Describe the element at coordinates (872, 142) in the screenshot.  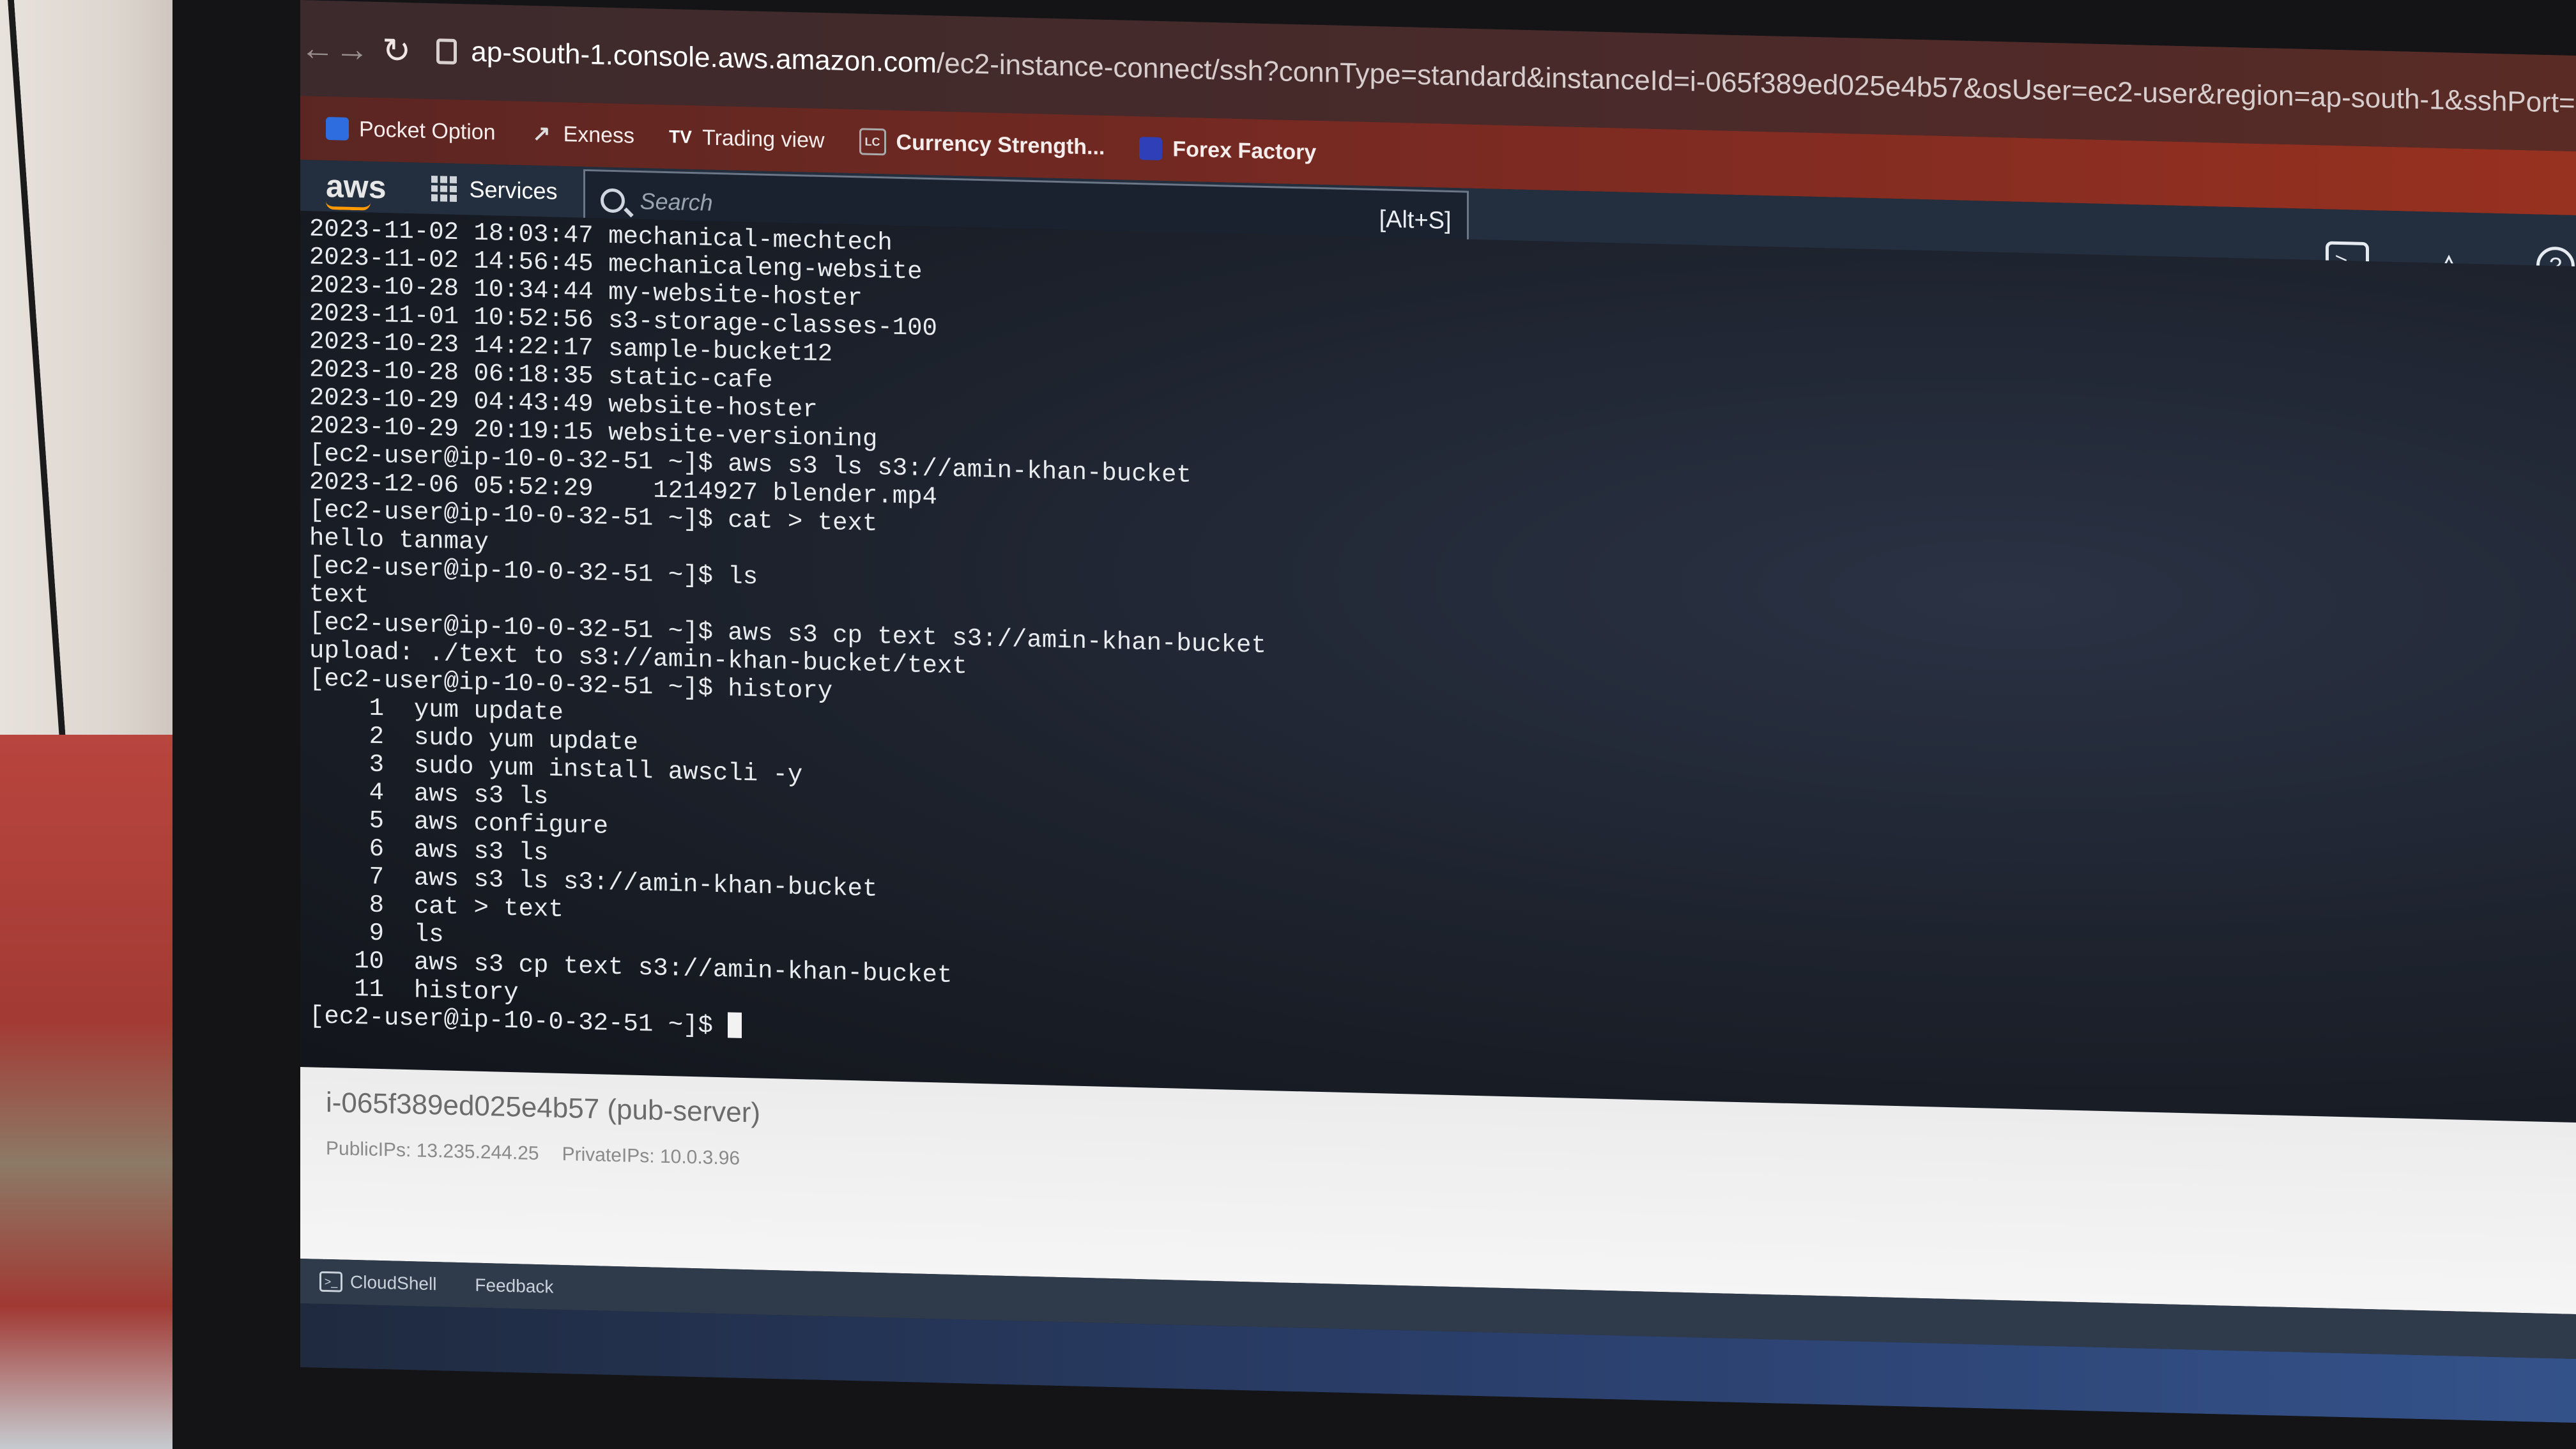
I see `lc-icon: LC` at that location.